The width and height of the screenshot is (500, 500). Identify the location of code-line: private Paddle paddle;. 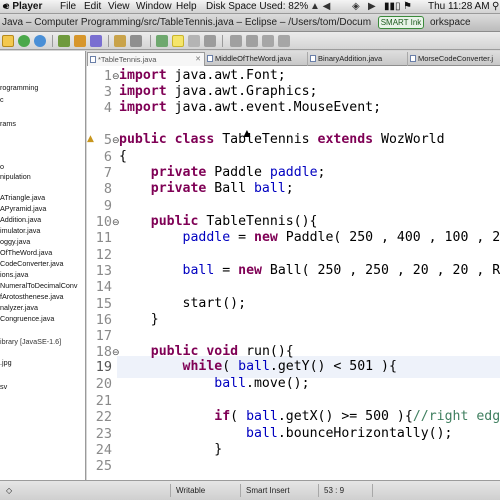
(222, 172).